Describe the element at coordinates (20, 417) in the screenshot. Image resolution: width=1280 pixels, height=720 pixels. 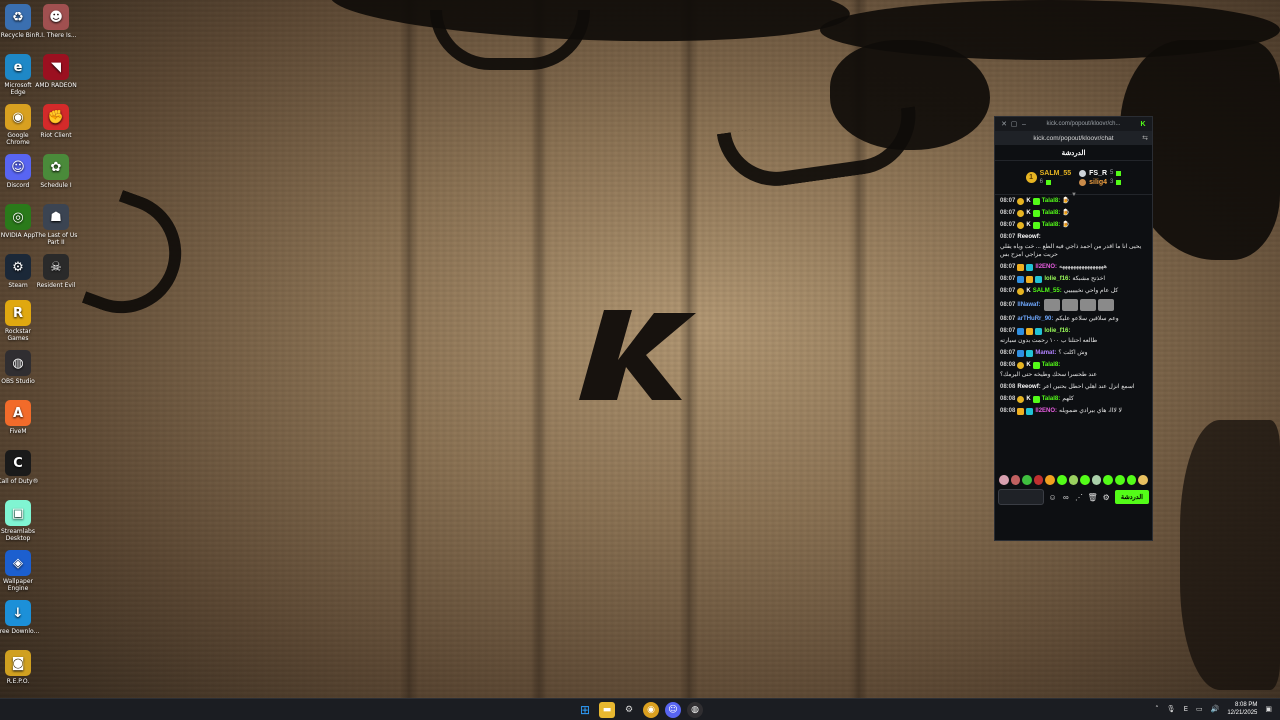
I see `desktop-icon: A FiveM` at that location.